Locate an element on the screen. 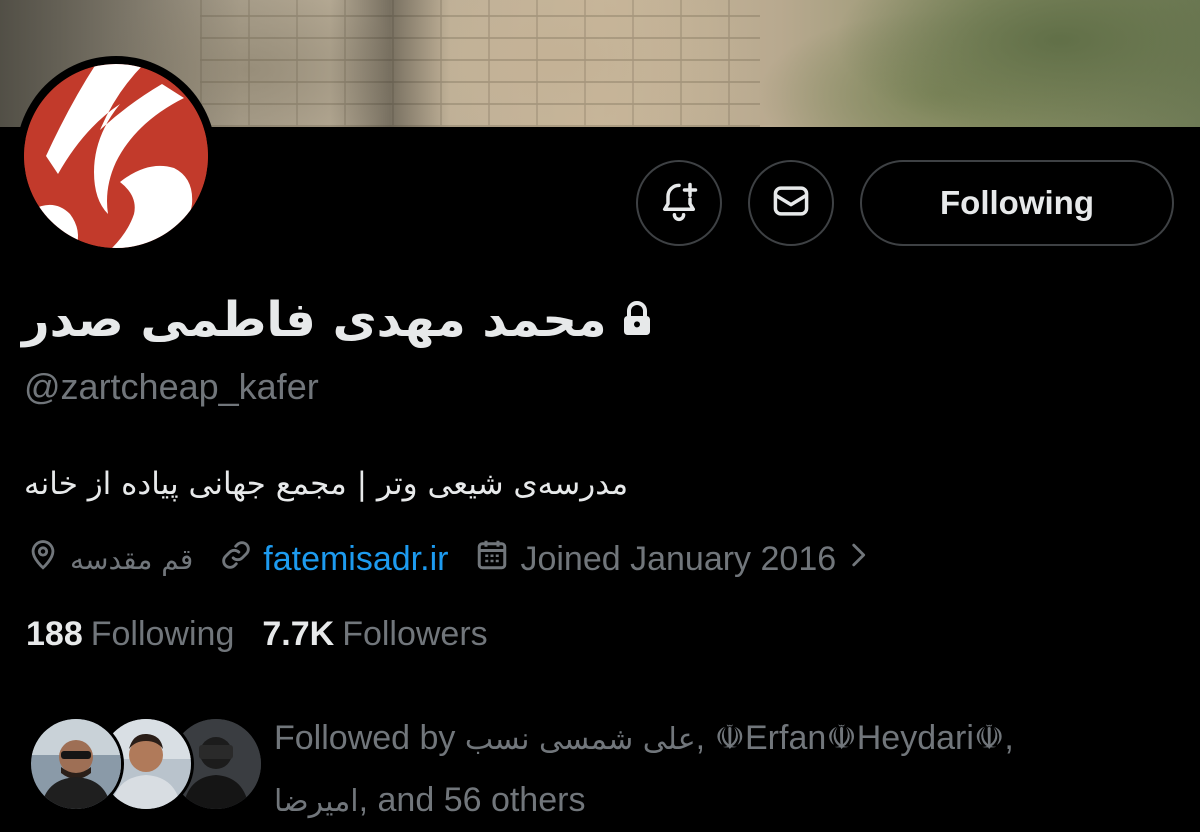 This screenshot has height=832, width=1200. link-icon is located at coordinates (236, 559).